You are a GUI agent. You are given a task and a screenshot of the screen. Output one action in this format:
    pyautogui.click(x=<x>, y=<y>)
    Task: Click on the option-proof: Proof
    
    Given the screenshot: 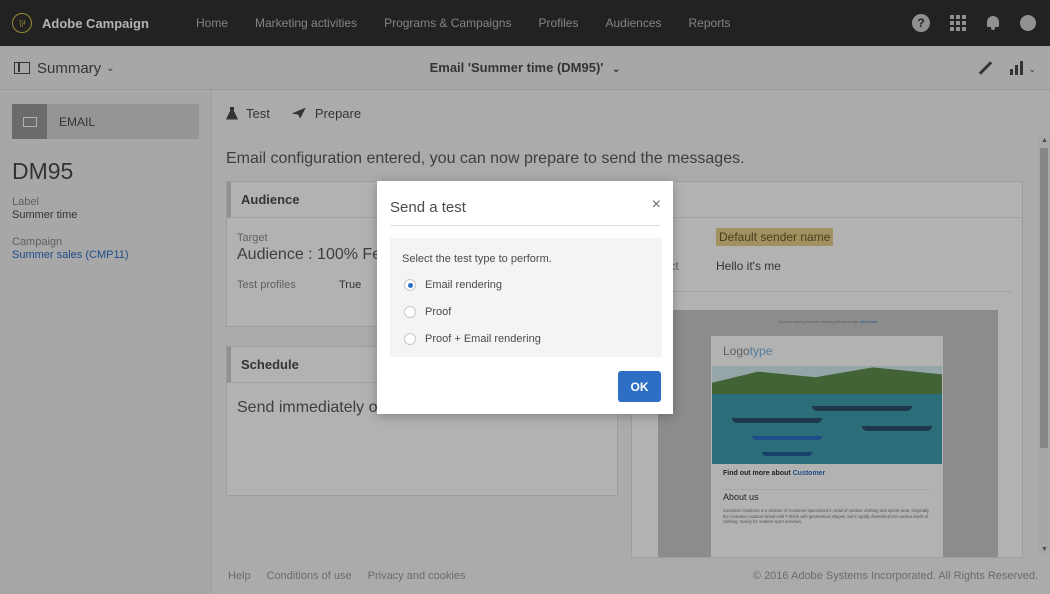 What is the action you would take?
    pyautogui.click(x=427, y=312)
    